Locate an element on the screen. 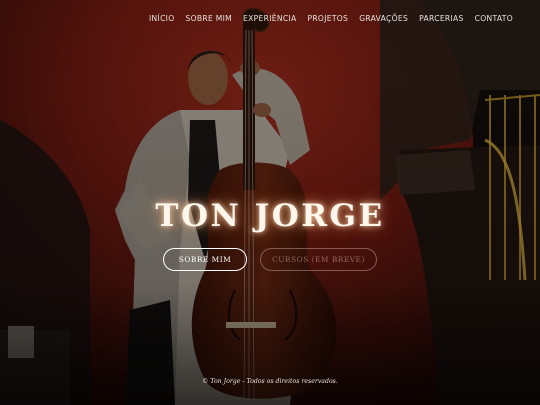 The width and height of the screenshot is (540, 405). sobre-mim-button: SOBRE MIM is located at coordinates (205, 259).